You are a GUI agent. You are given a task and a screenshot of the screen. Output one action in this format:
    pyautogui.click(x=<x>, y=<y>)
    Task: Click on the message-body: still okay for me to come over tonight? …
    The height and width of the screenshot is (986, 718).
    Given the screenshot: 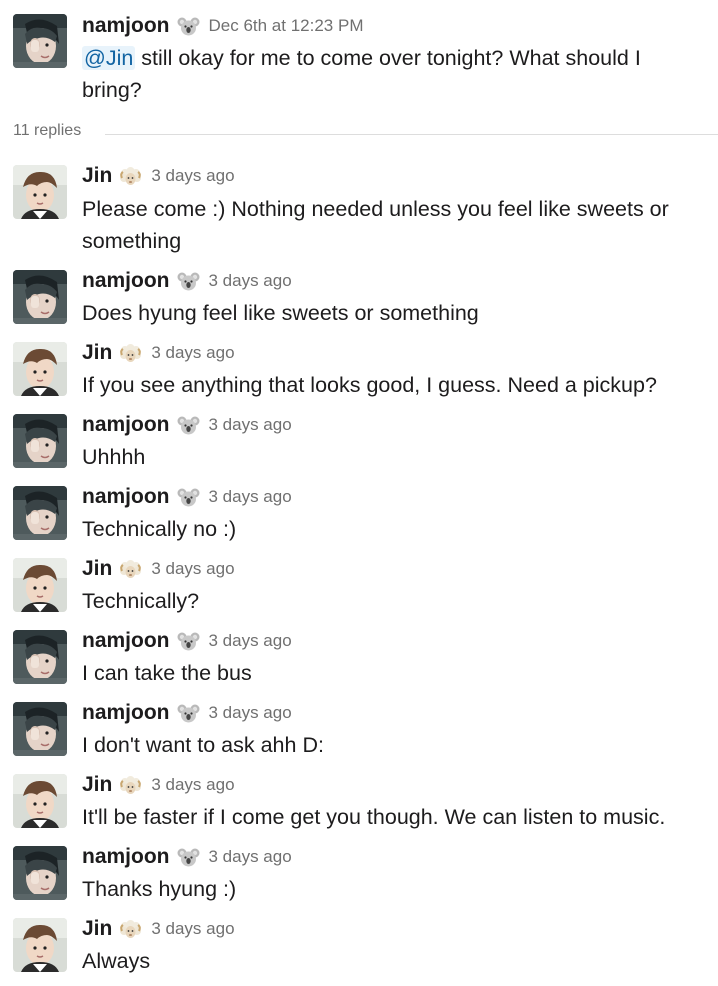 What is the action you would take?
    pyautogui.click(x=361, y=74)
    